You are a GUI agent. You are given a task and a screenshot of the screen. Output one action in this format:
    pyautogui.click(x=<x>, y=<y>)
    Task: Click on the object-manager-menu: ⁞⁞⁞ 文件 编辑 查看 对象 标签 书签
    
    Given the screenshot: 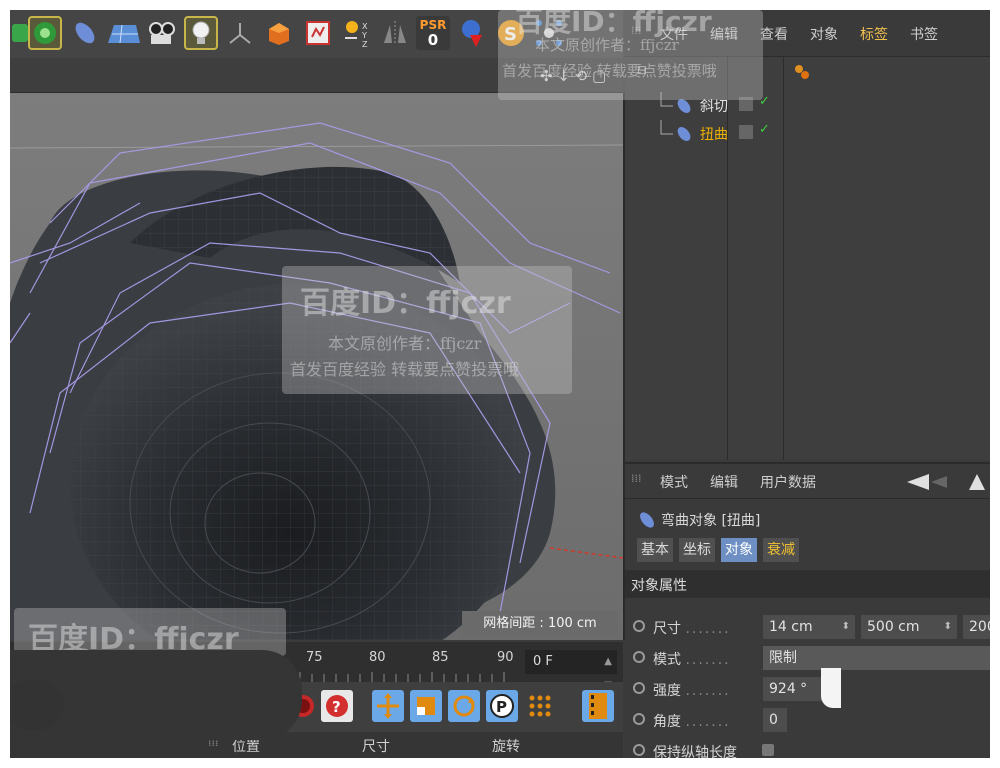 What is the action you would take?
    pyautogui.click(x=807, y=33)
    